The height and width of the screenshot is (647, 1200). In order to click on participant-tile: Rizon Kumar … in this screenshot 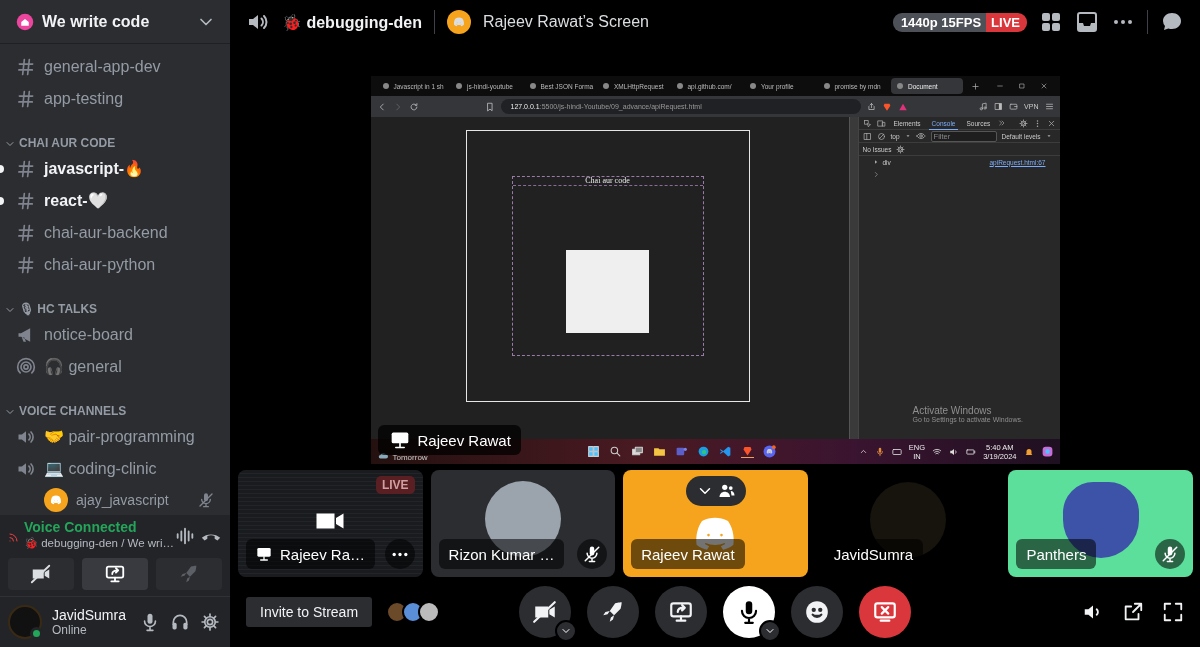, I will do `click(523, 523)`.